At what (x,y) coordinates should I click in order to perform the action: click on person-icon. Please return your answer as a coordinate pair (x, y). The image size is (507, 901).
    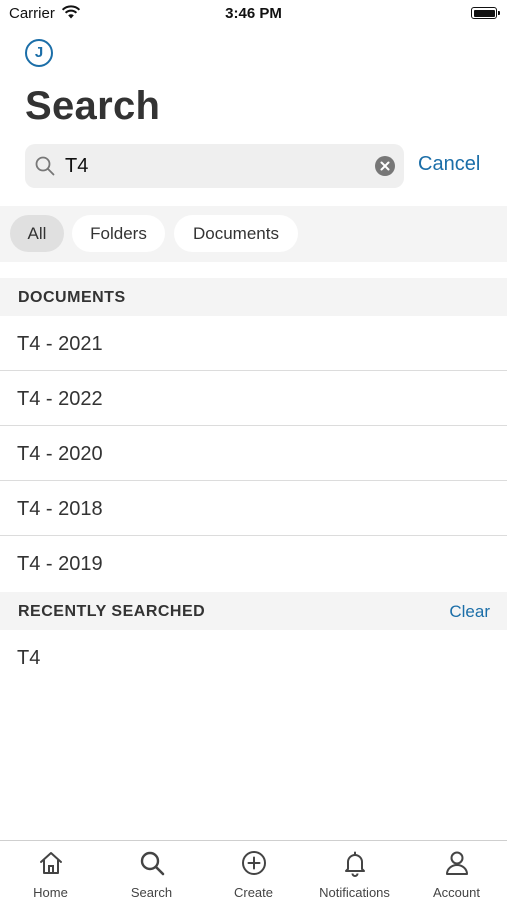
    Looking at the image, I should click on (456, 863).